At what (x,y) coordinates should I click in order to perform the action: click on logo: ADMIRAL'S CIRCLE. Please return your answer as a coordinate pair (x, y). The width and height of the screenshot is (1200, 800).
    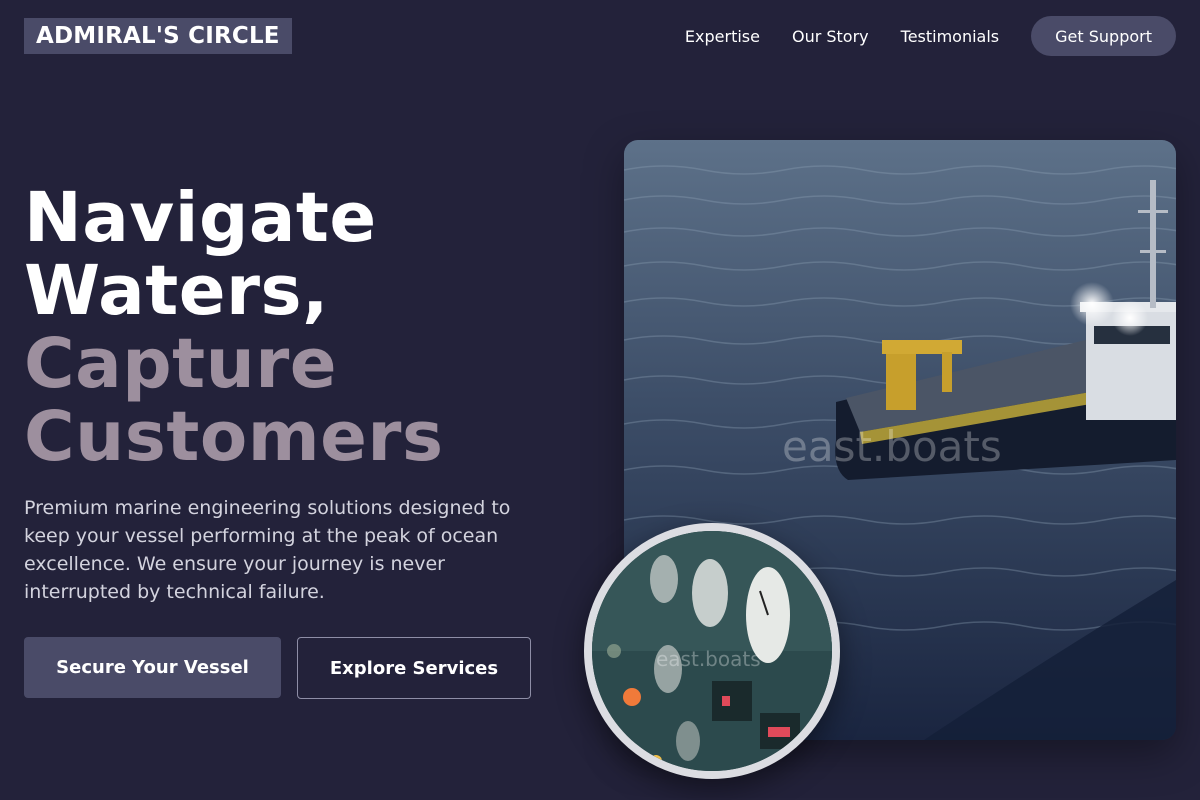
    Looking at the image, I should click on (158, 36).